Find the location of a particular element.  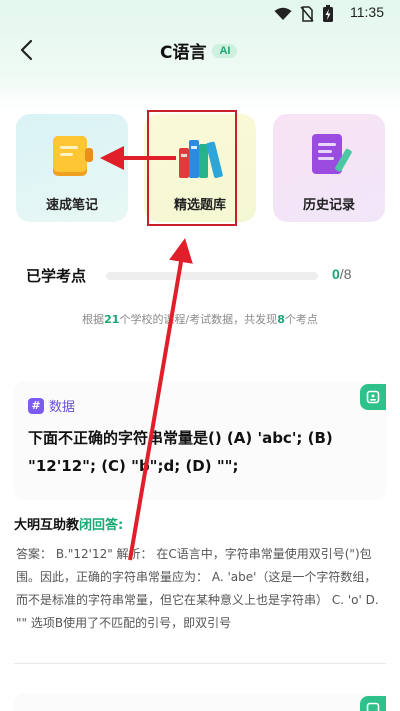

notebook-icon is located at coordinates (73, 156).